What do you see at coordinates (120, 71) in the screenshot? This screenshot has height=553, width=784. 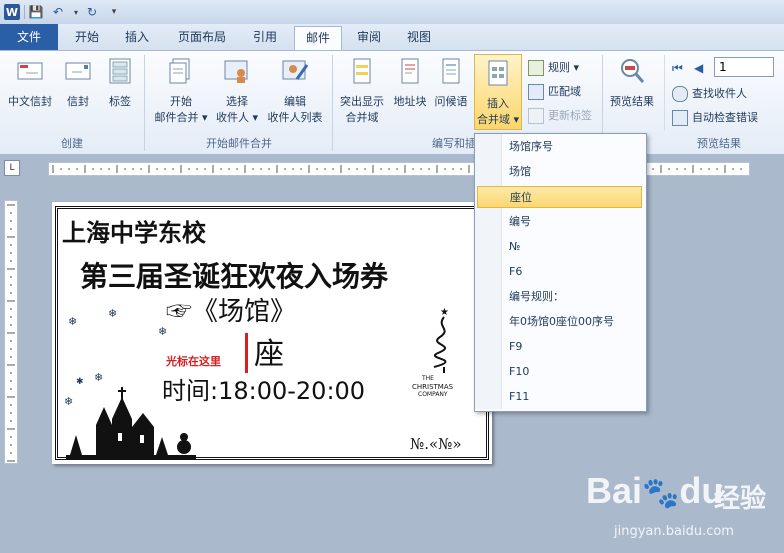 I see `labels-icon` at bounding box center [120, 71].